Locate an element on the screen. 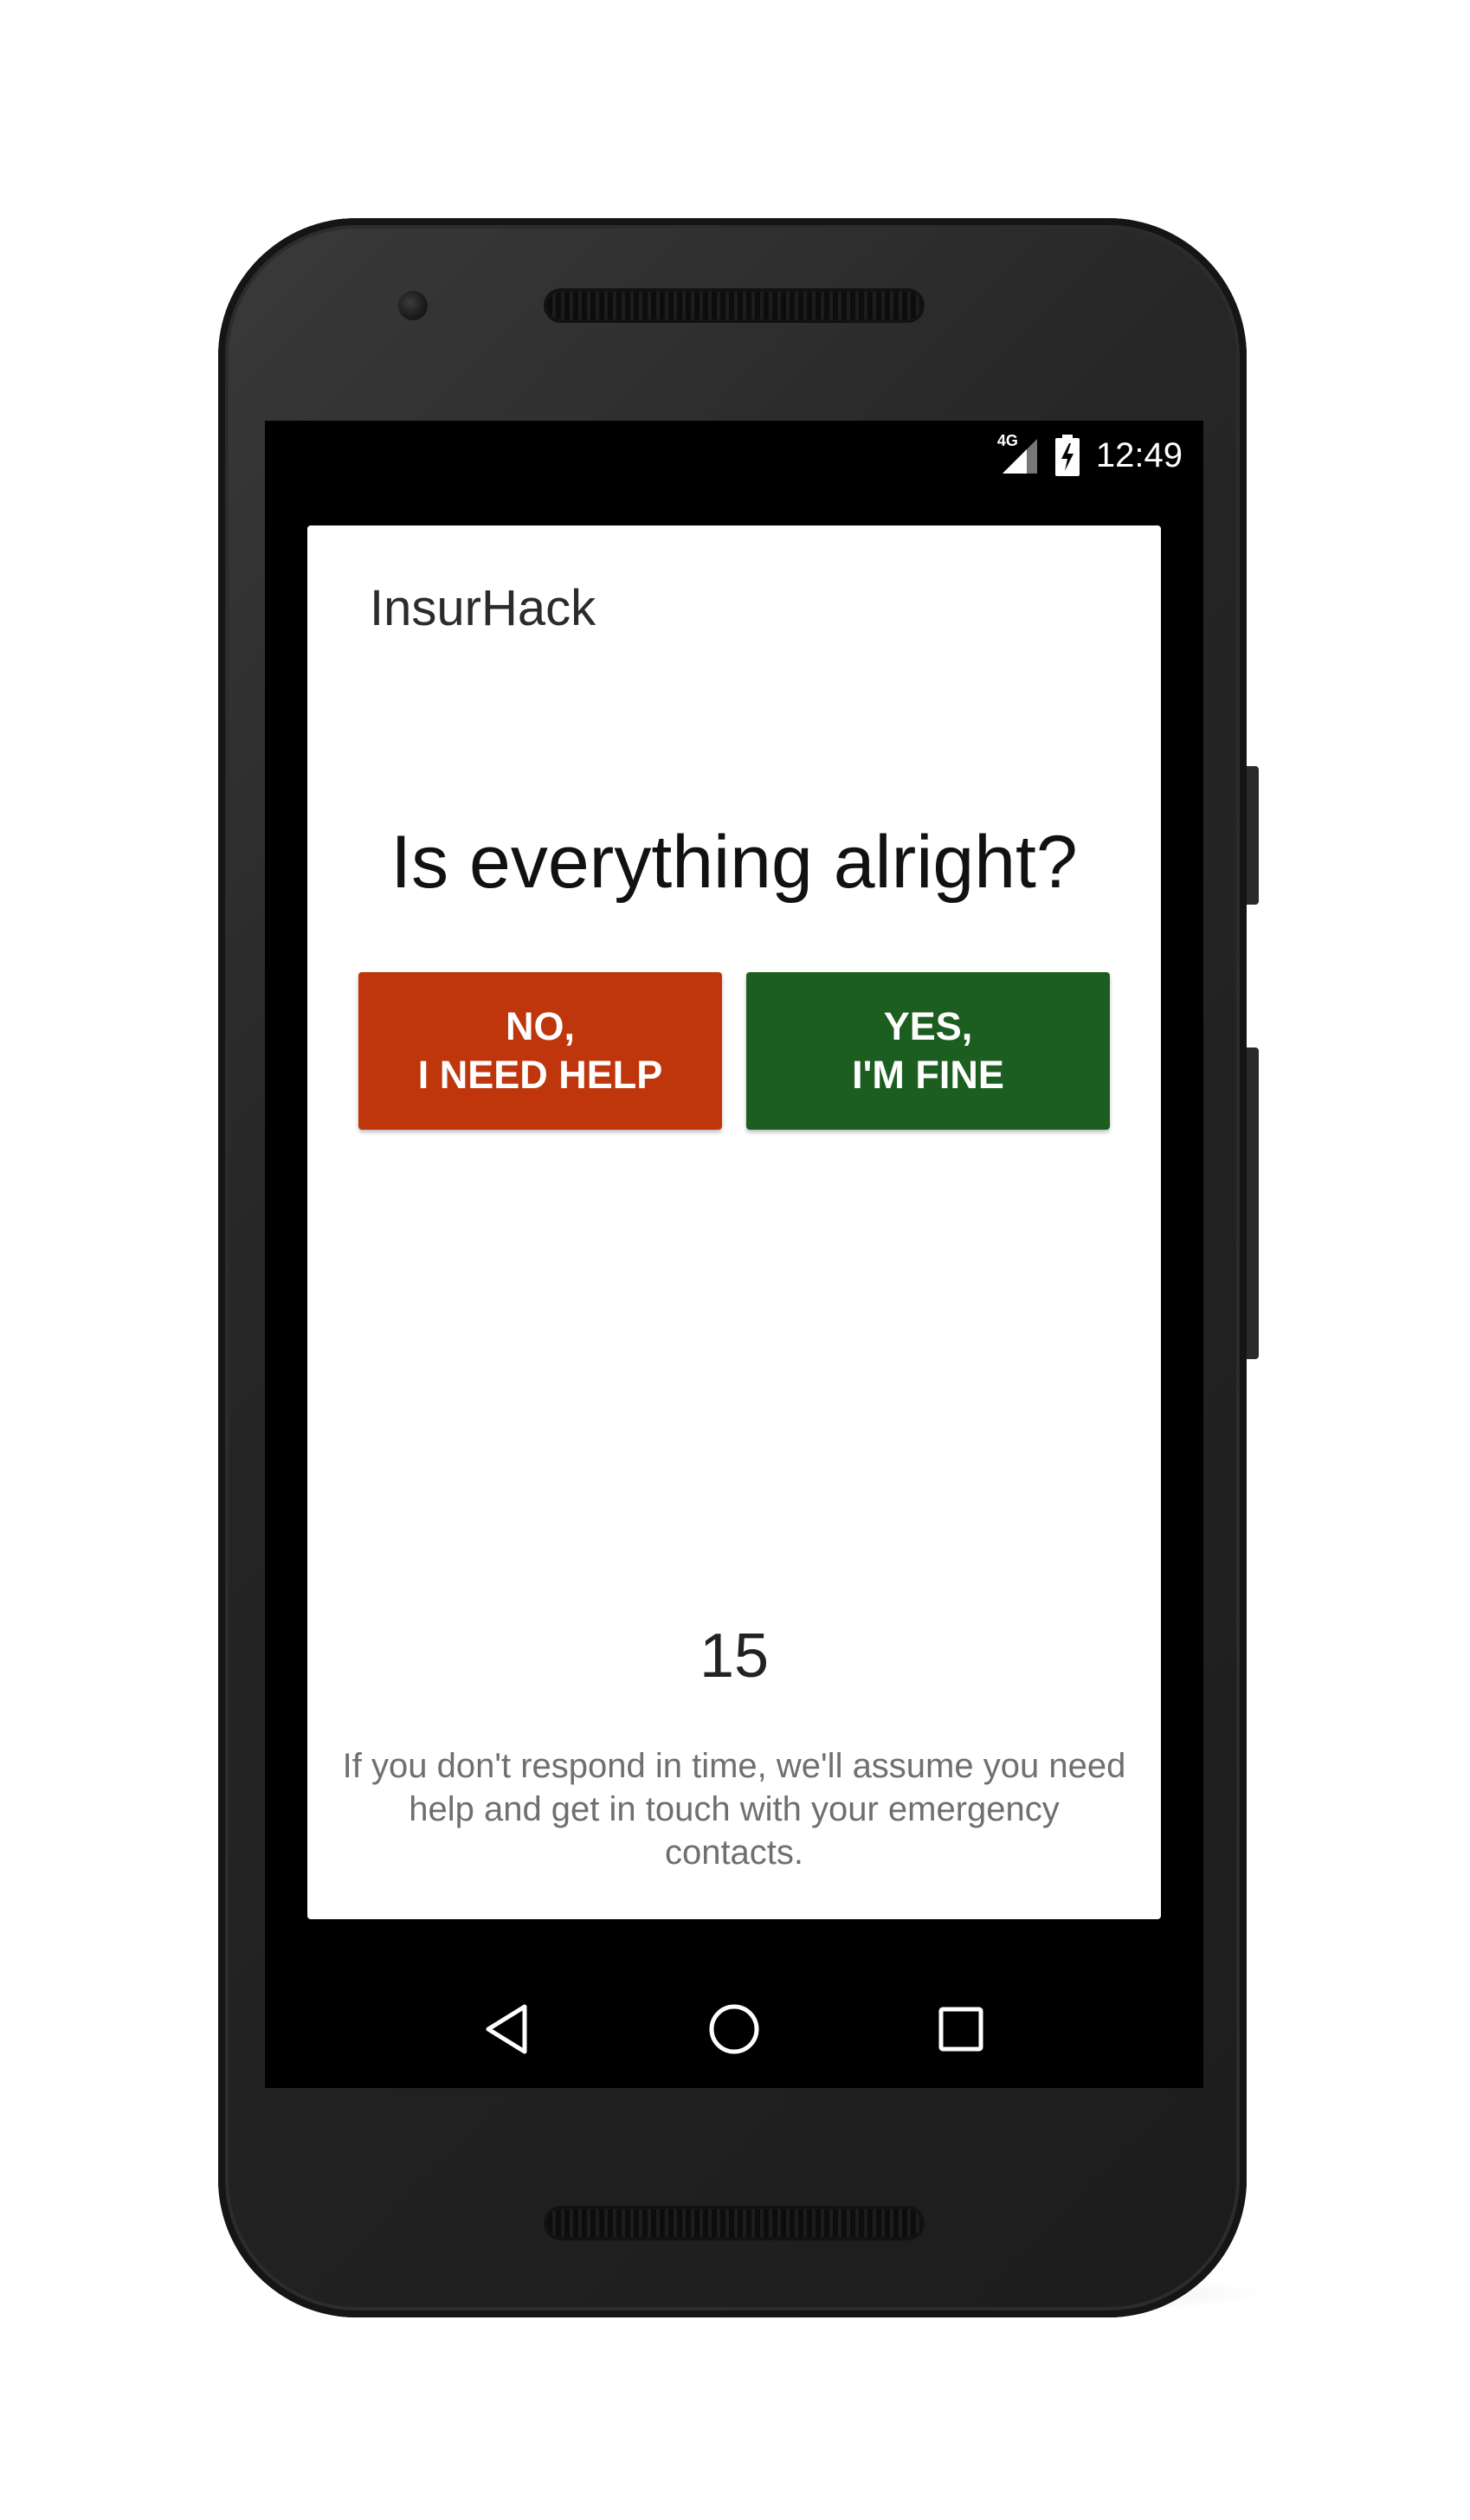 The image size is (1470, 2520). battery-icon is located at coordinates (1067, 455).